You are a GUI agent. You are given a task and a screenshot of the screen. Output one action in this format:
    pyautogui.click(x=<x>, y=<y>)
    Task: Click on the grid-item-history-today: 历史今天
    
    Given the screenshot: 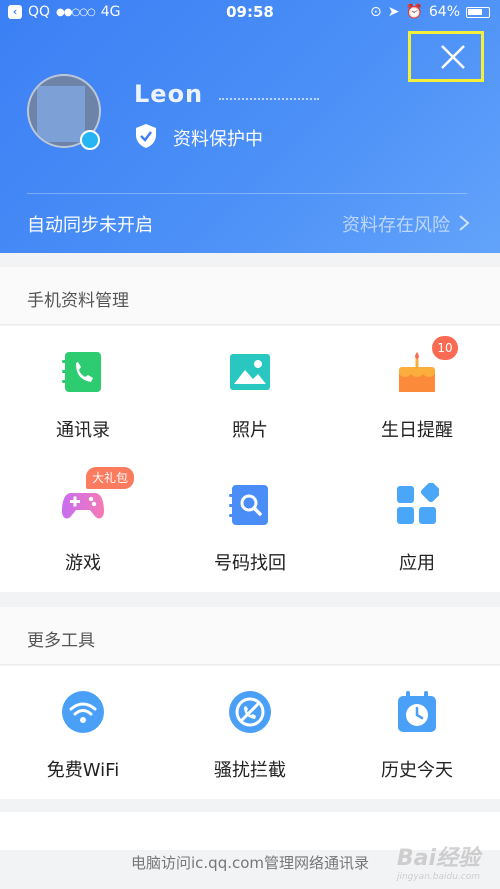 What is the action you would take?
    pyautogui.click(x=417, y=732)
    